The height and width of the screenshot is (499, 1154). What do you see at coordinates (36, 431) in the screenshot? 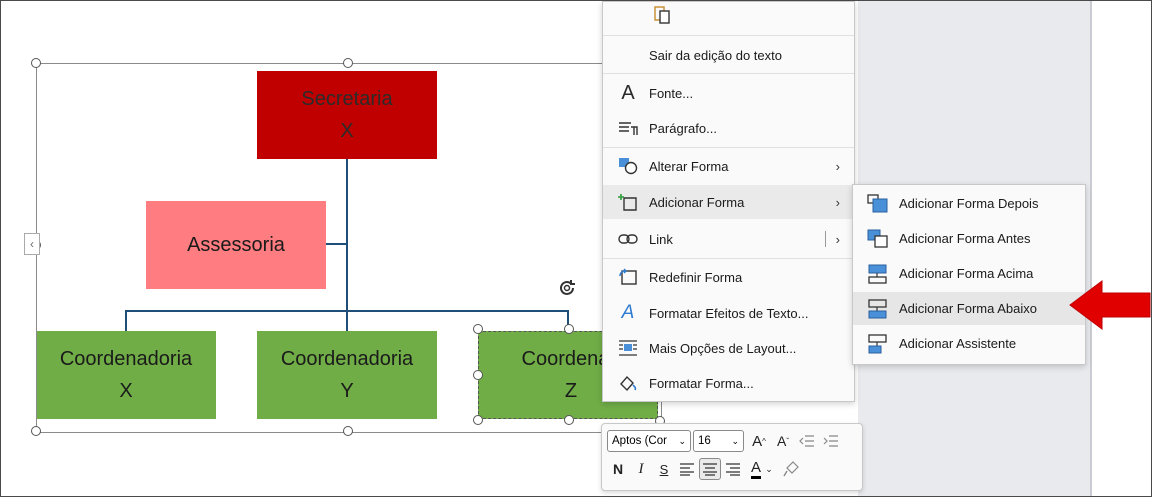
I see `frame-handle-bl` at bounding box center [36, 431].